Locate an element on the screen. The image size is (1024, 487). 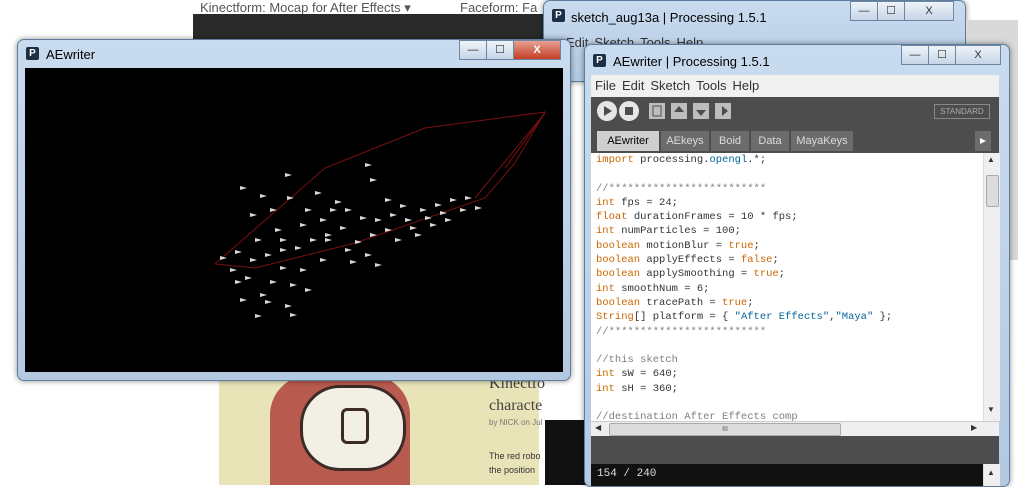
mode-selector: STANDARD is located at coordinates (962, 111).